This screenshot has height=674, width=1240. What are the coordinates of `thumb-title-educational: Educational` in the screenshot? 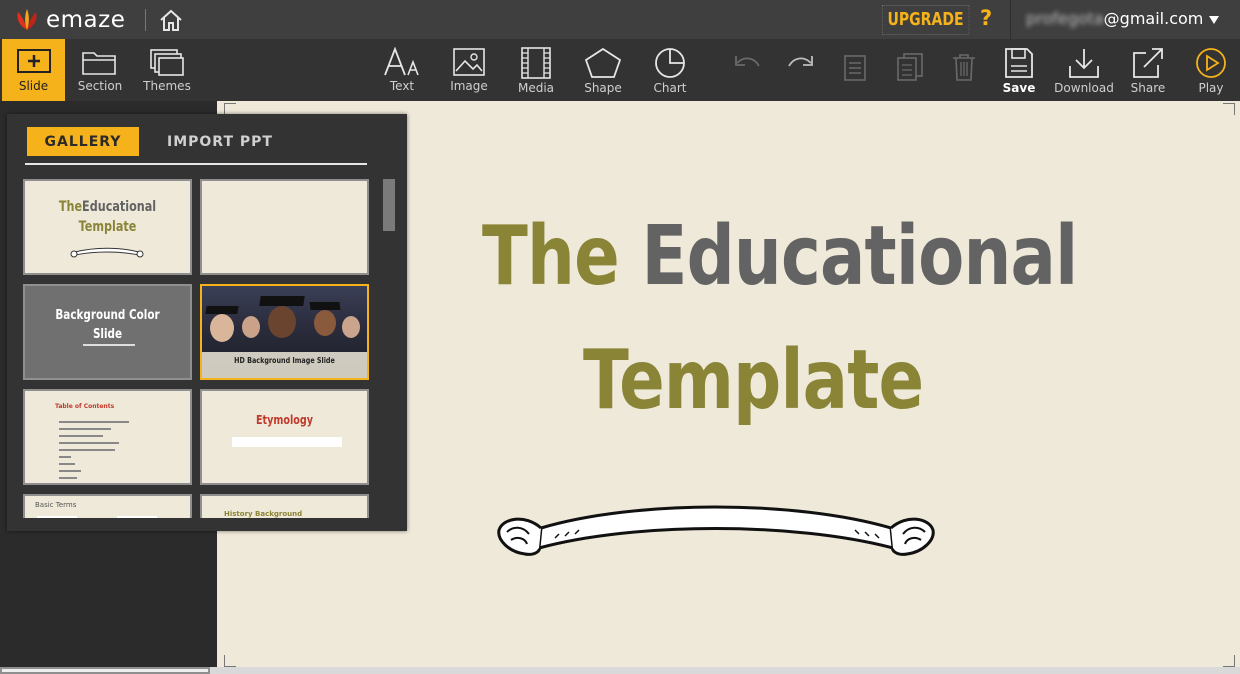 It's located at (119, 207).